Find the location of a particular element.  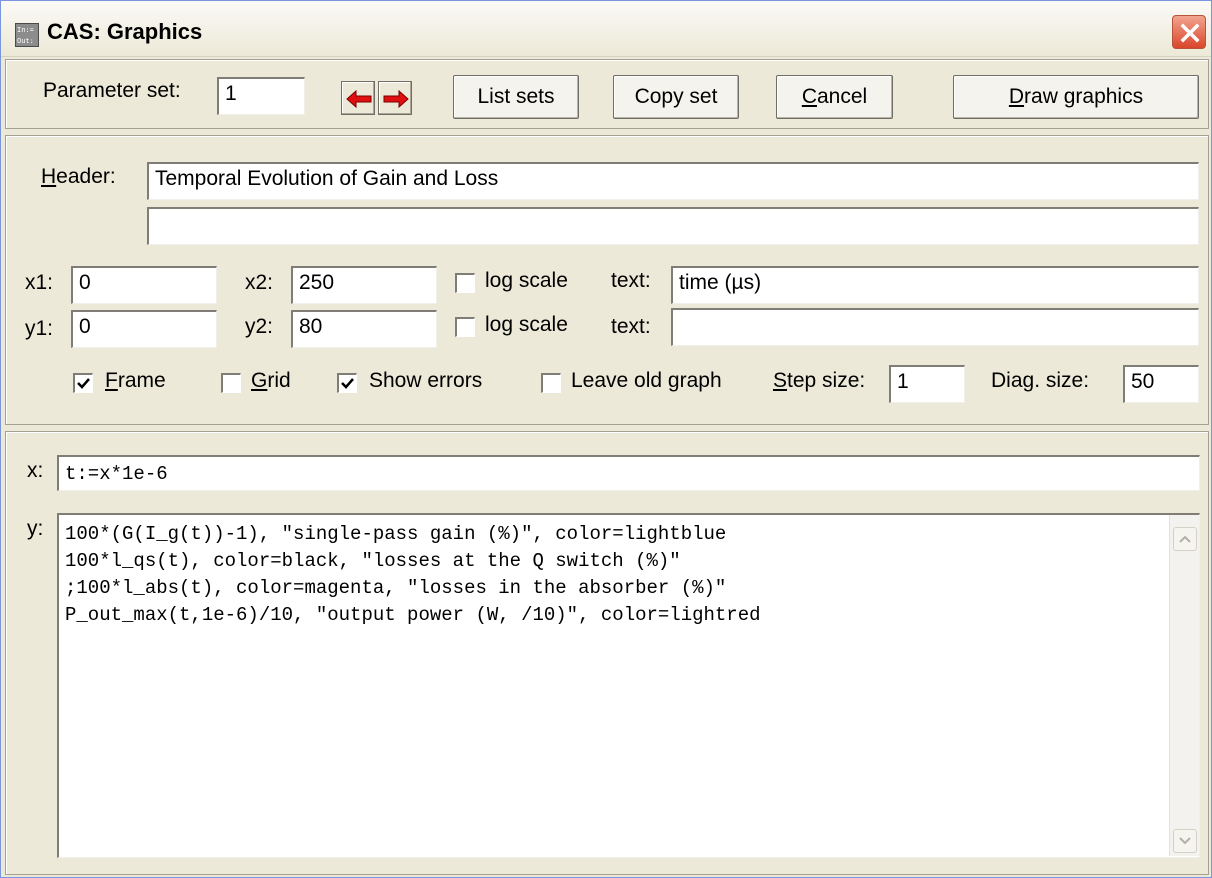

y2-input: 80 is located at coordinates (364, 329).